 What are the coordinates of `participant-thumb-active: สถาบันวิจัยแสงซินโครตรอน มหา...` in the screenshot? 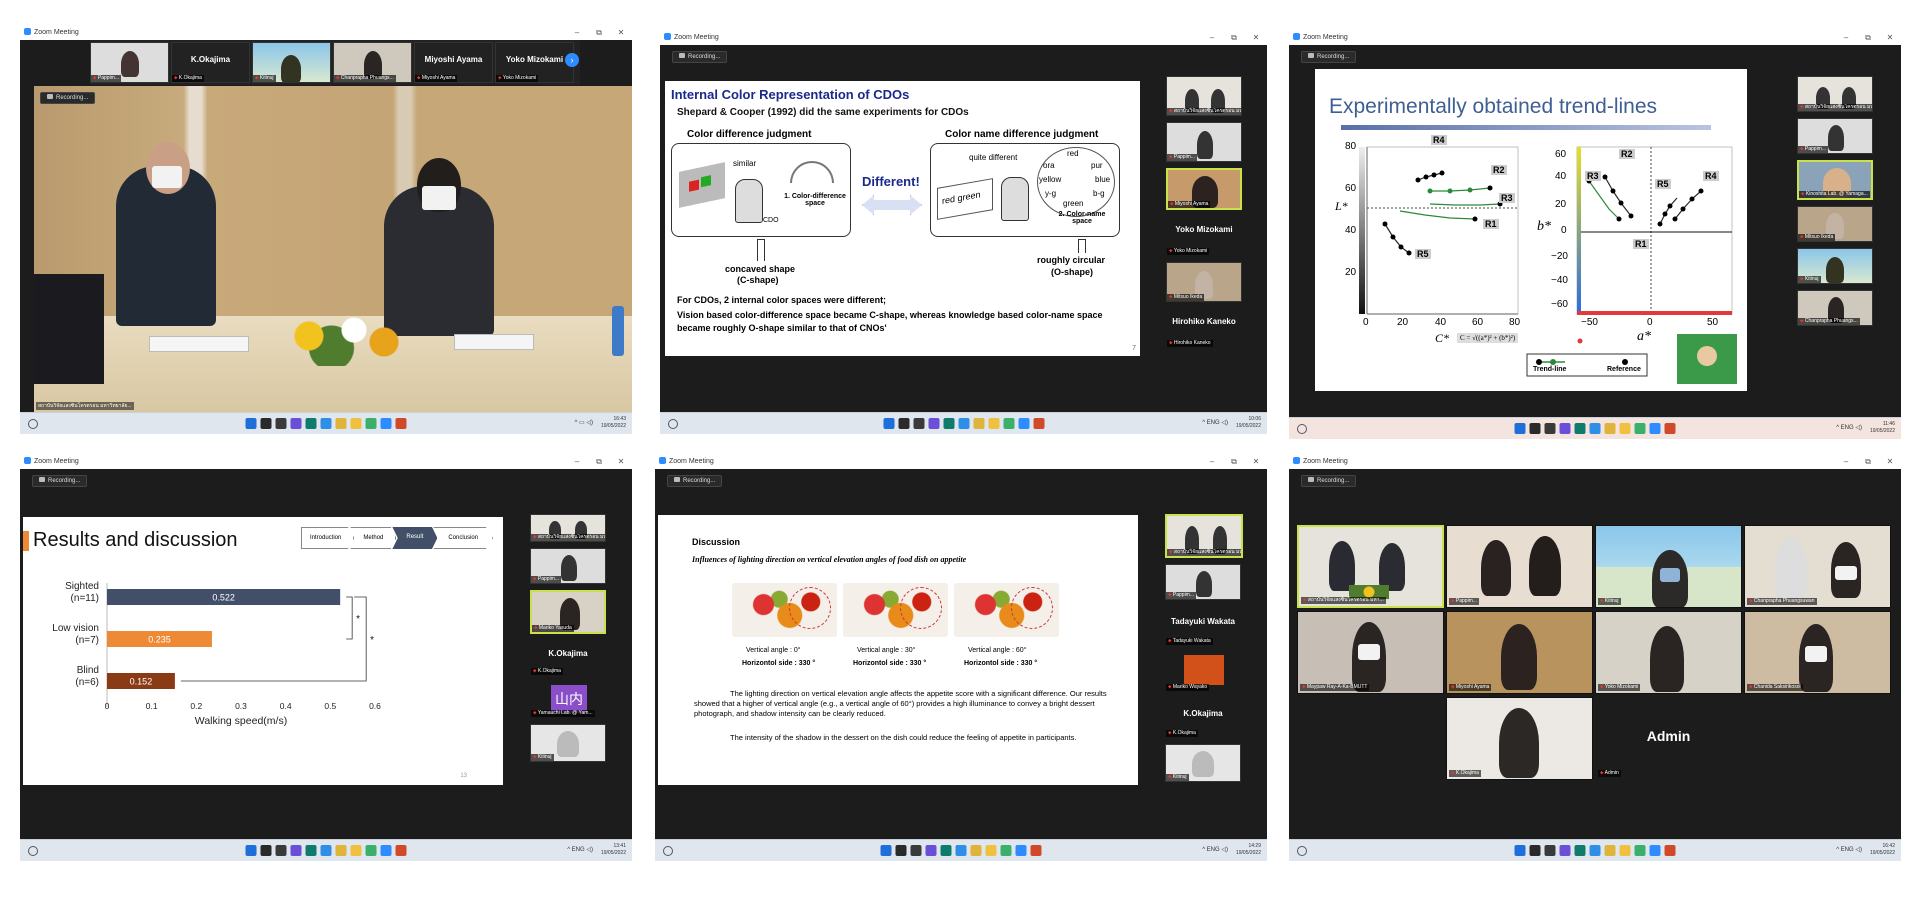 It's located at (1204, 536).